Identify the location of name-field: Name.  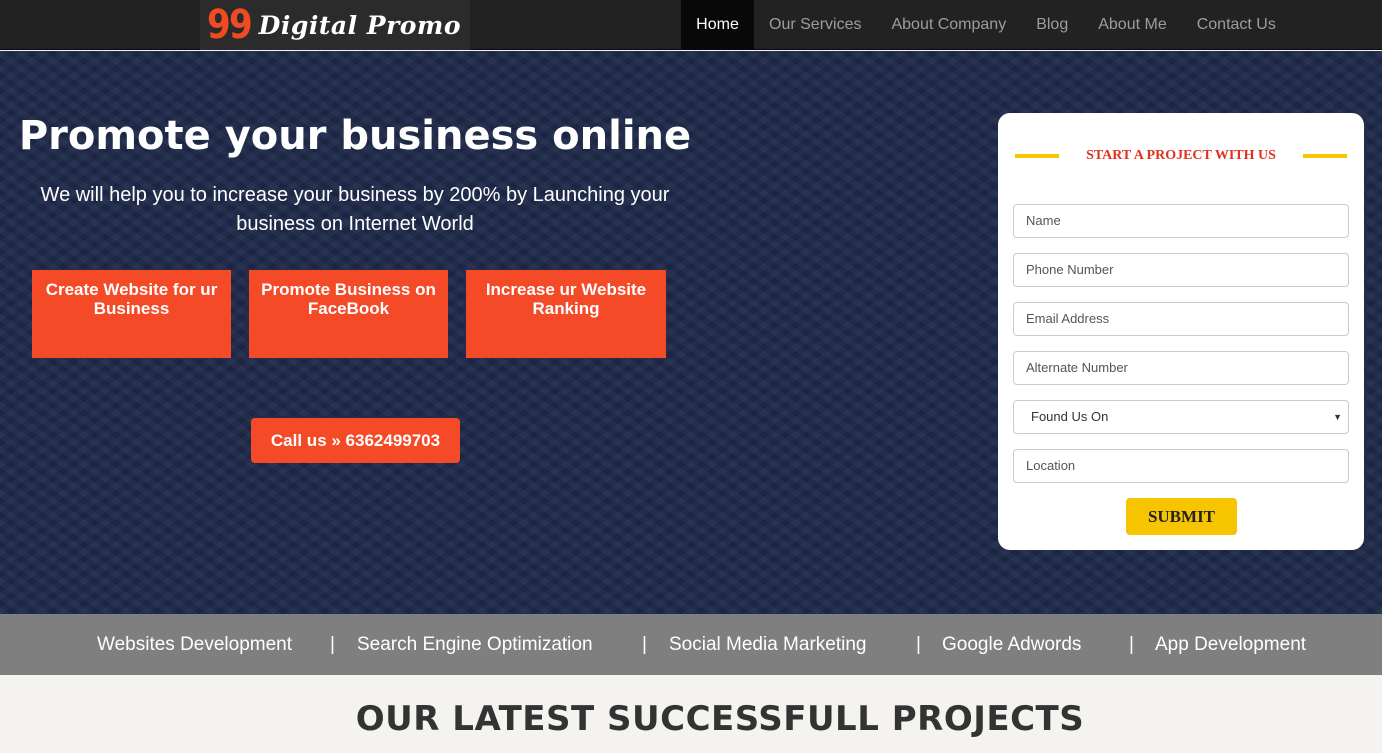
(1181, 221).